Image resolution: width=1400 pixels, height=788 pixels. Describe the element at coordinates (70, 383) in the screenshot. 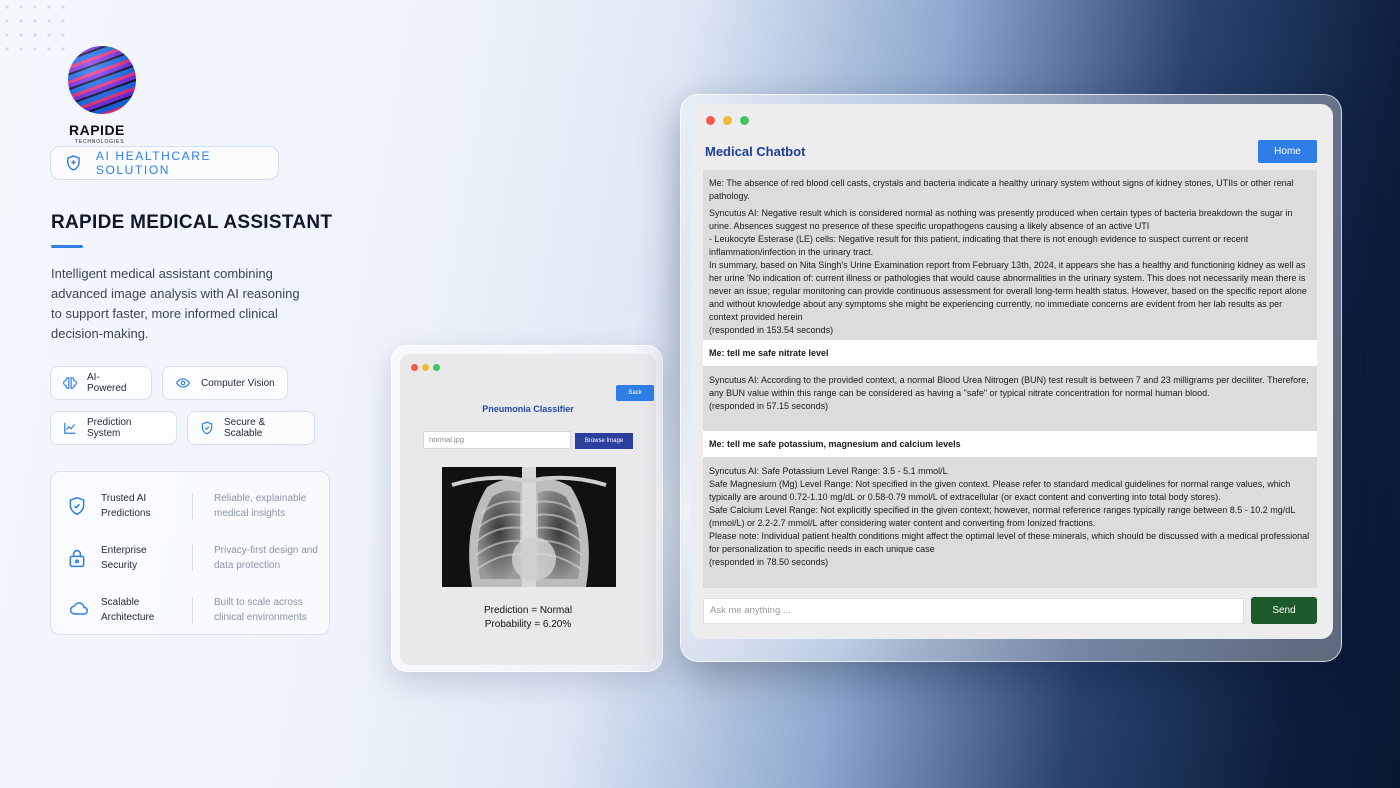

I see `brain-icon` at that location.